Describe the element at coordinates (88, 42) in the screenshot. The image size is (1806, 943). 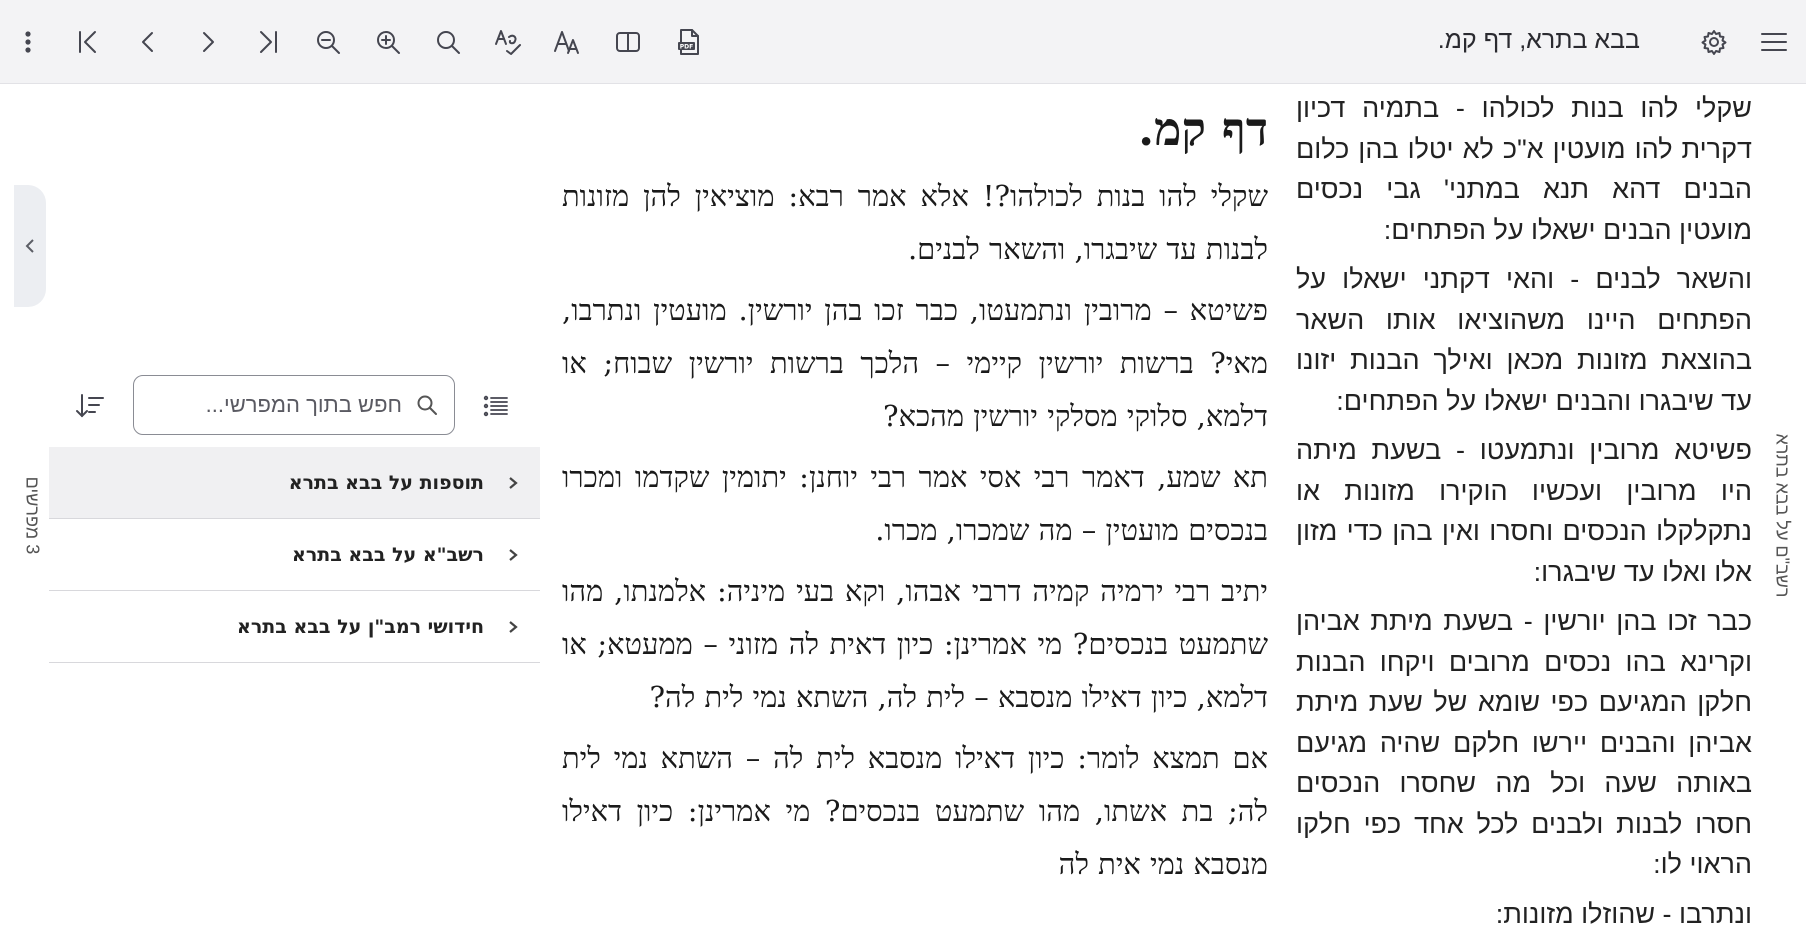
I see `first-page-icon` at that location.